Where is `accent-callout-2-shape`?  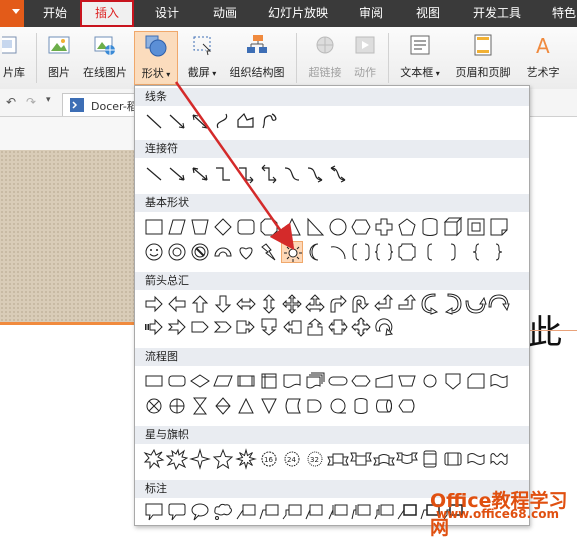
accent-callout-2-shape is located at coordinates (361, 512).